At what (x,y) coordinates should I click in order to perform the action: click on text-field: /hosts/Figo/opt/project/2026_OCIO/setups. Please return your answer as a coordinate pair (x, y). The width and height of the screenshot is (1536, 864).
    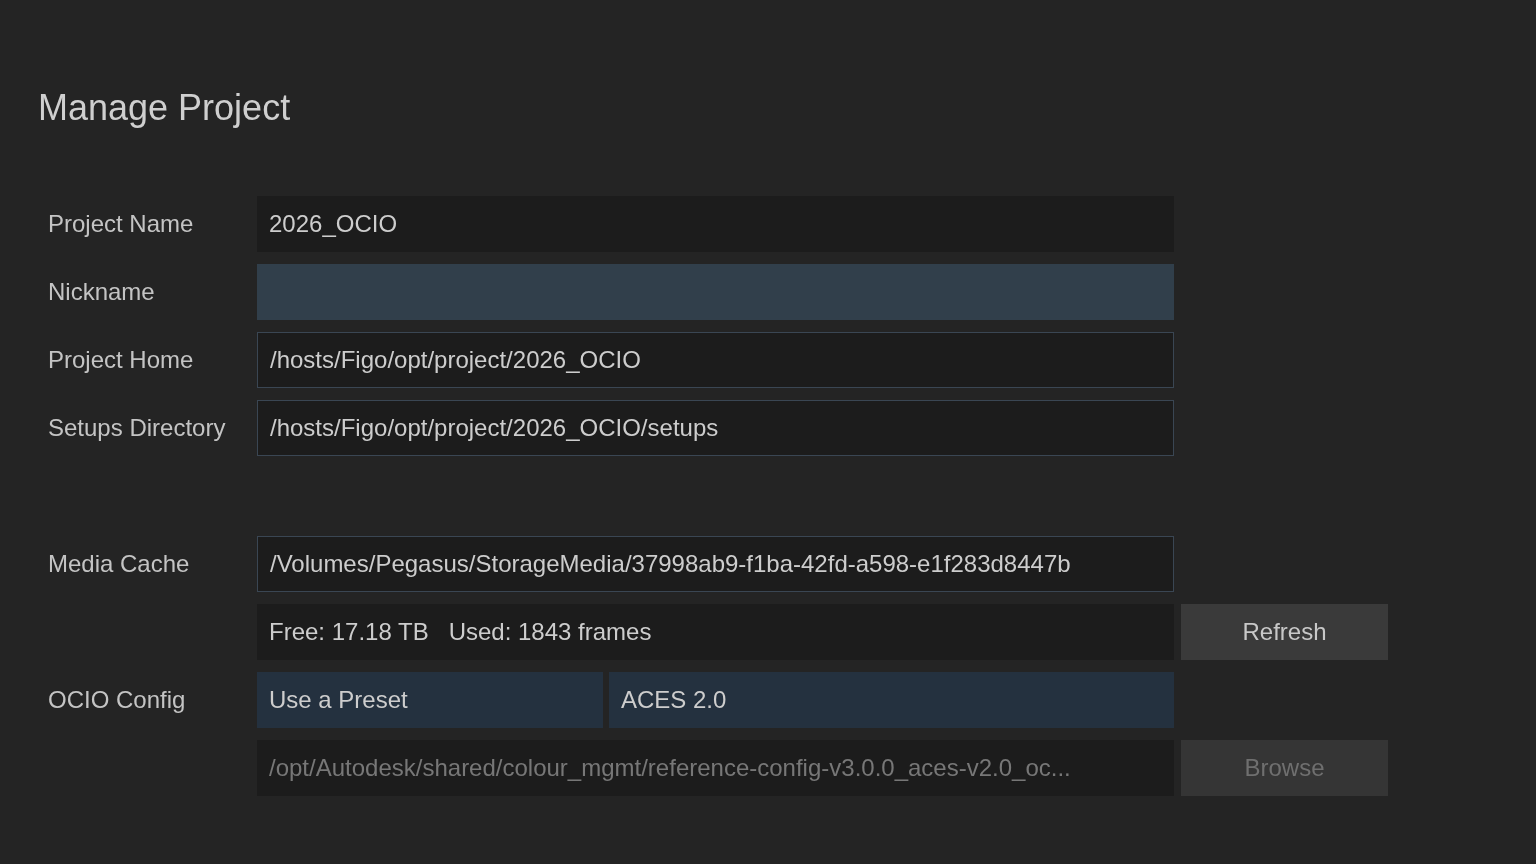
    Looking at the image, I should click on (715, 428).